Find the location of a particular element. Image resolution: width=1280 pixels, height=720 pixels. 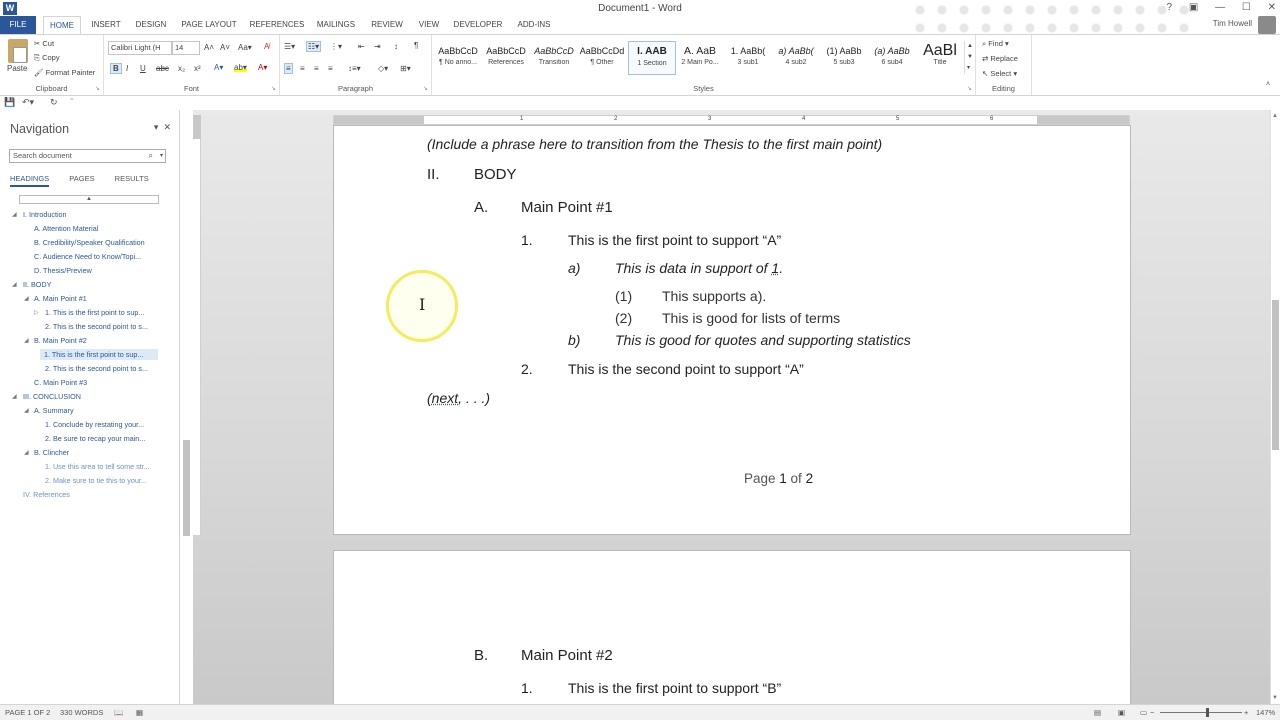

section-heading: BODY is located at coordinates (495, 174).